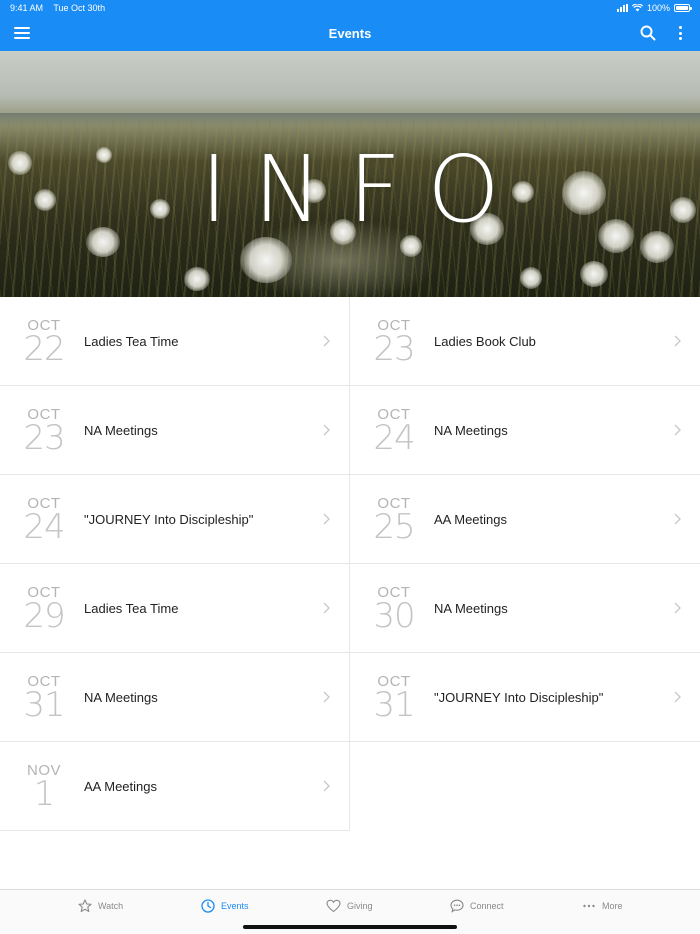 Image resolution: width=700 pixels, height=934 pixels. Describe the element at coordinates (485, 341) in the screenshot. I see `event-title: Ladies Book Club` at that location.